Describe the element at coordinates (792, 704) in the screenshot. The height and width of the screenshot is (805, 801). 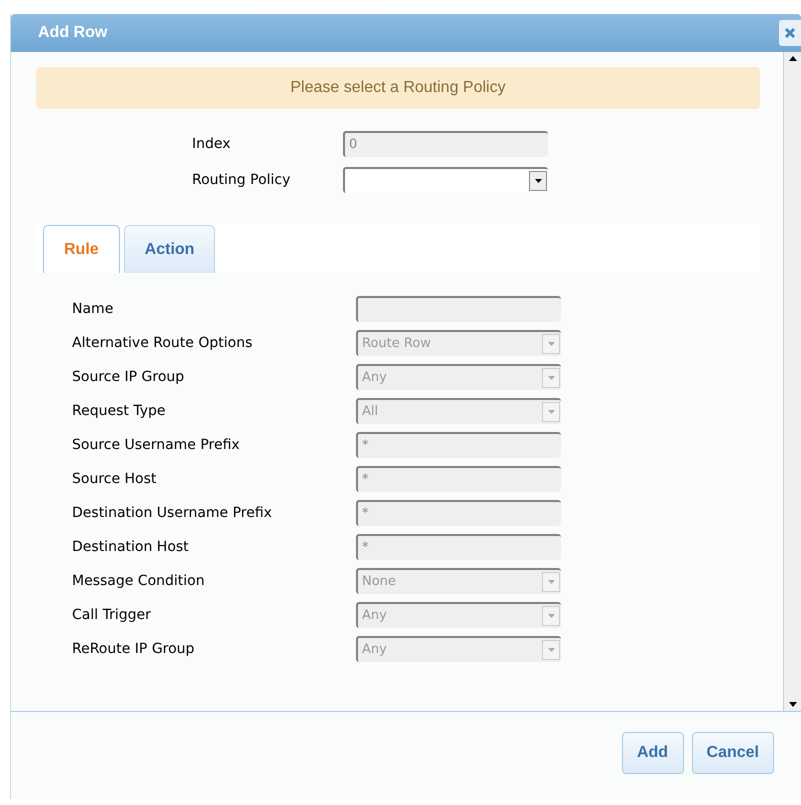
I see `scroll-down-icon` at that location.